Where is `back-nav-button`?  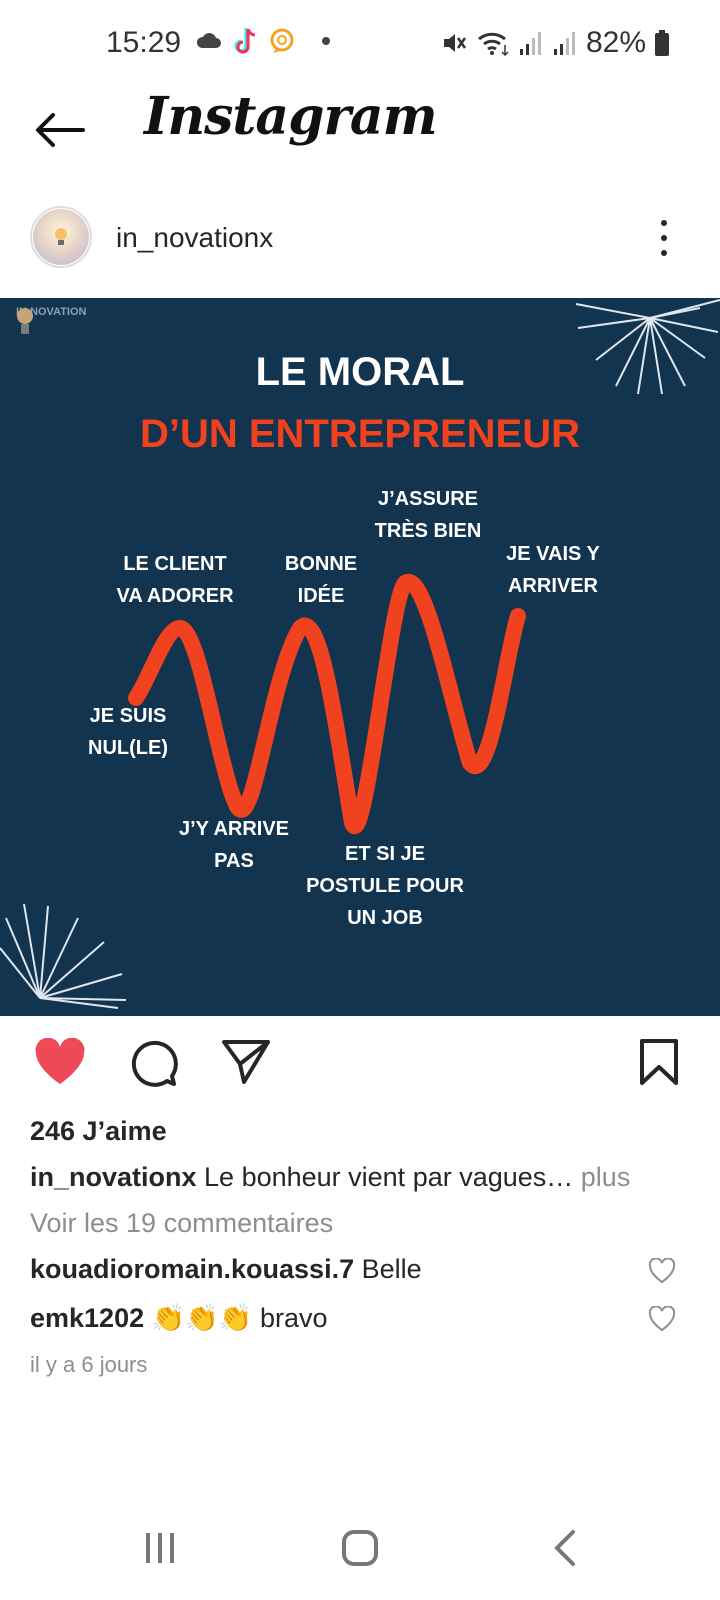 back-nav-button is located at coordinates (564, 1548).